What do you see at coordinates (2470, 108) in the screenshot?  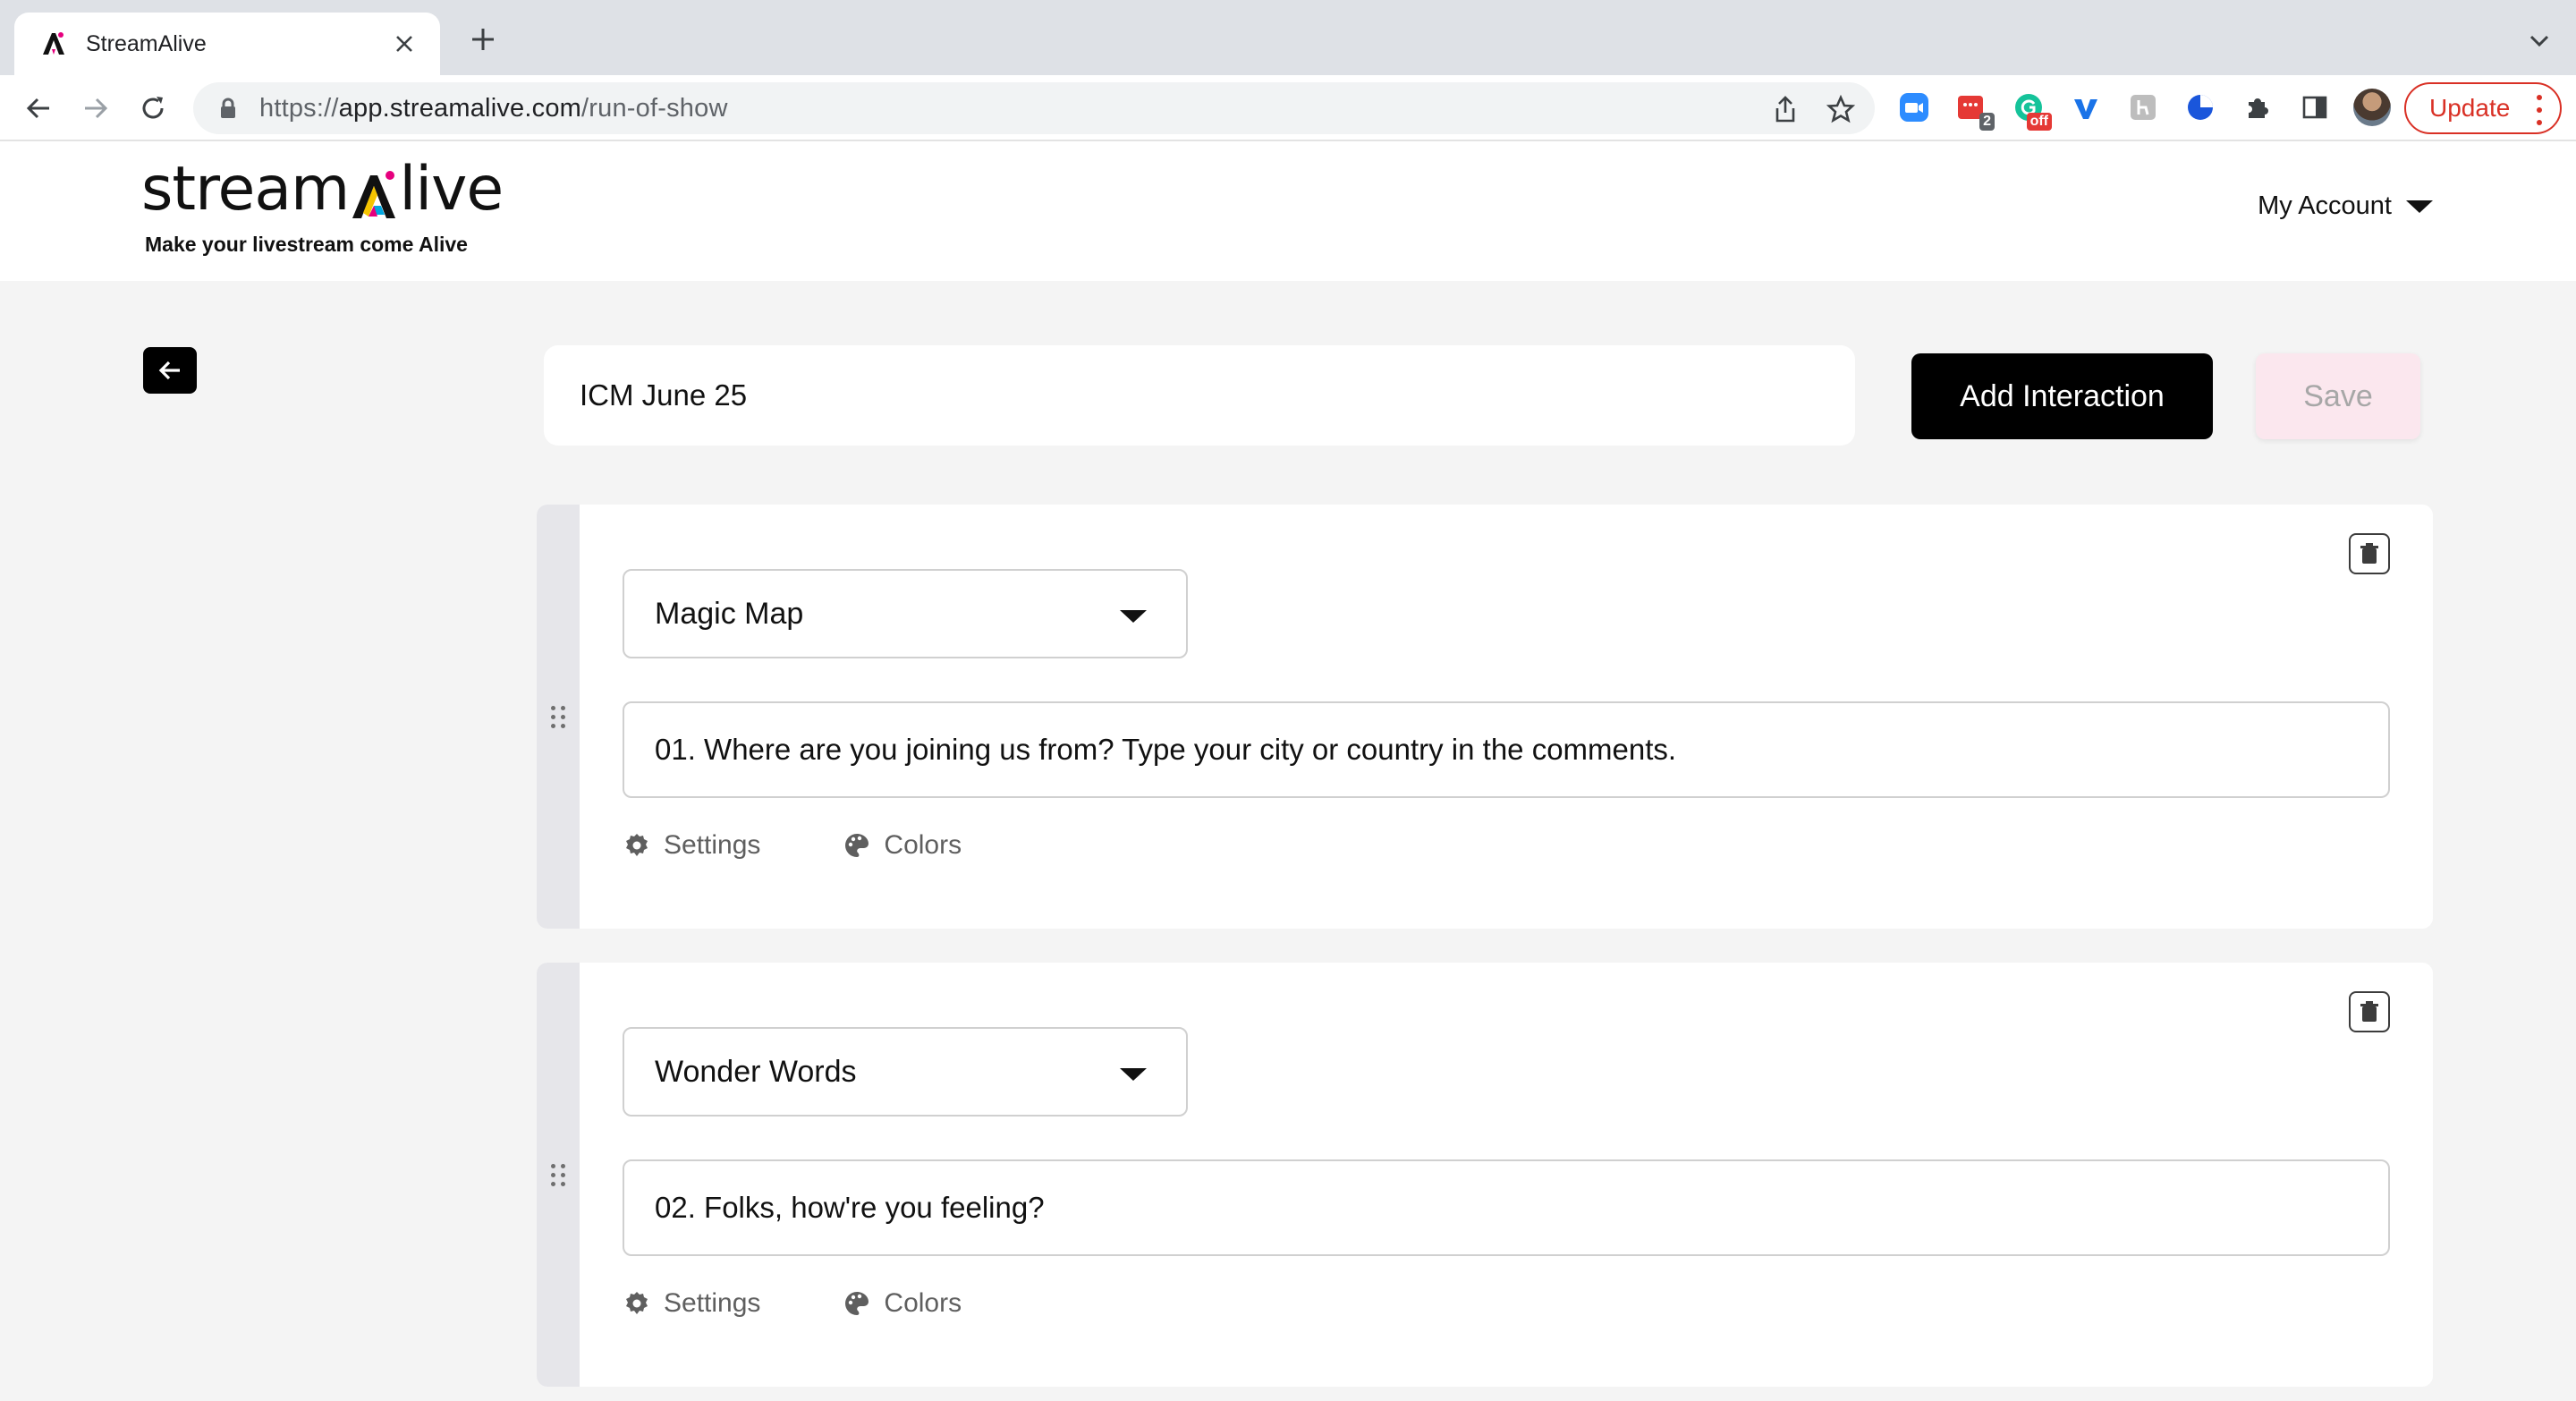 I see `update-label: Update` at bounding box center [2470, 108].